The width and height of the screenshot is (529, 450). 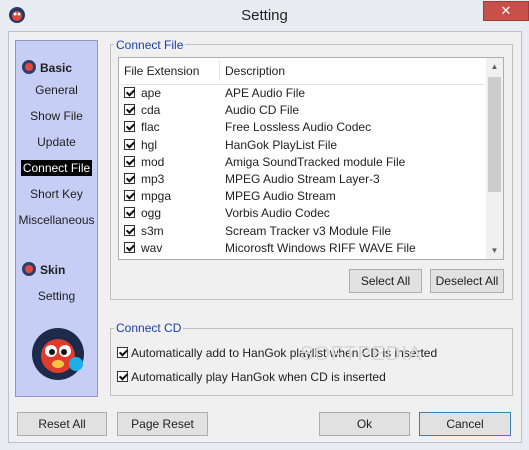 What do you see at coordinates (315, 161) in the screenshot?
I see `row-description: Amiga SoundTracked module File` at bounding box center [315, 161].